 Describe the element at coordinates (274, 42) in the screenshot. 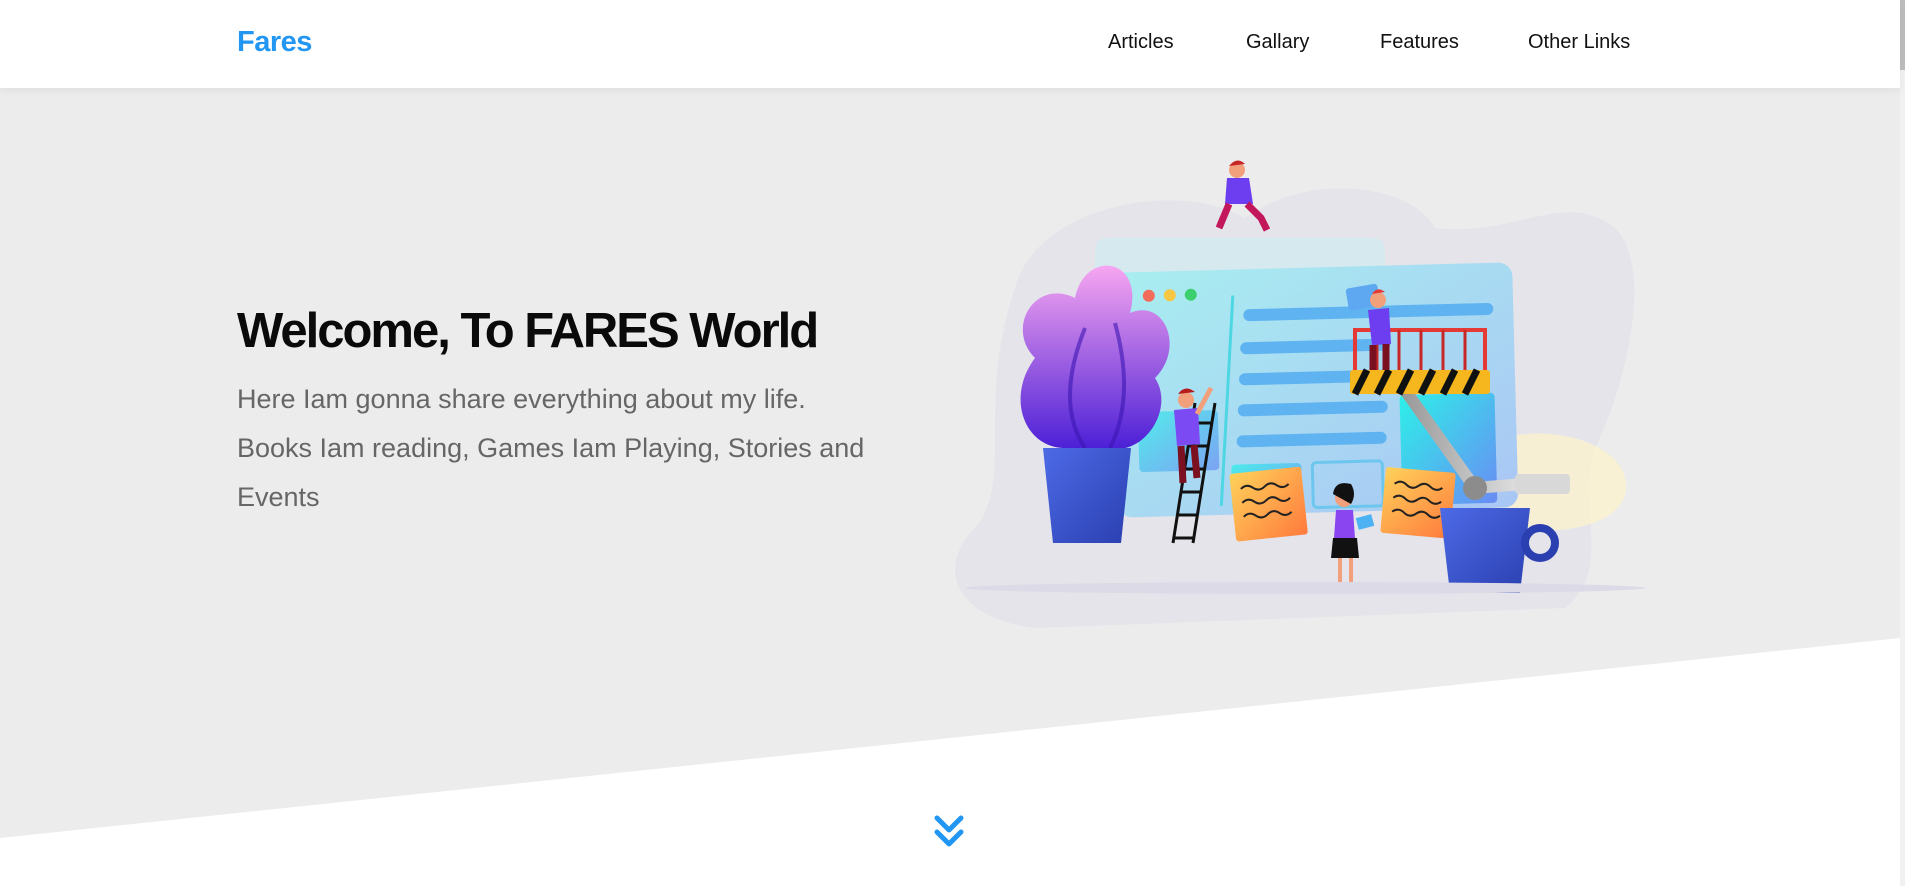

I see `logo-link: Fares` at that location.